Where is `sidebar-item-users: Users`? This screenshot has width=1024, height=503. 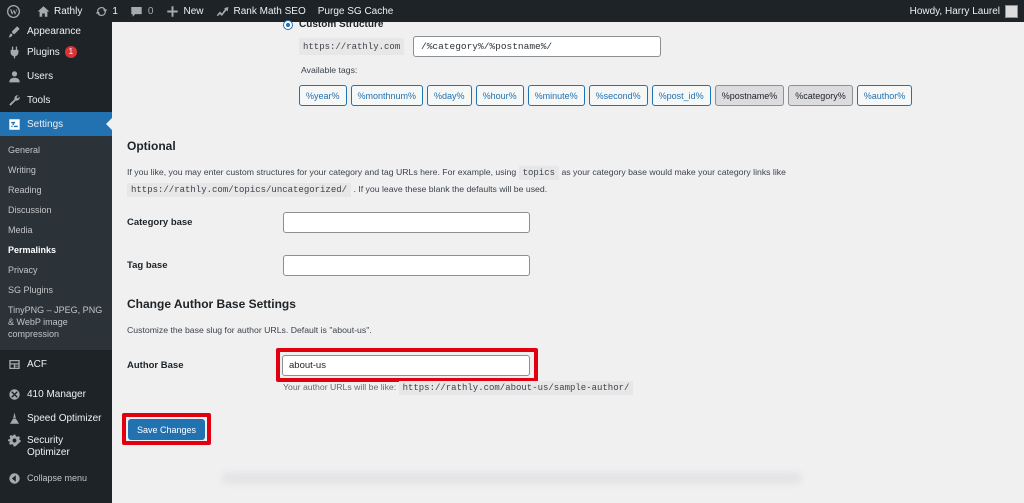
sidebar-item-users: Users is located at coordinates (56, 76).